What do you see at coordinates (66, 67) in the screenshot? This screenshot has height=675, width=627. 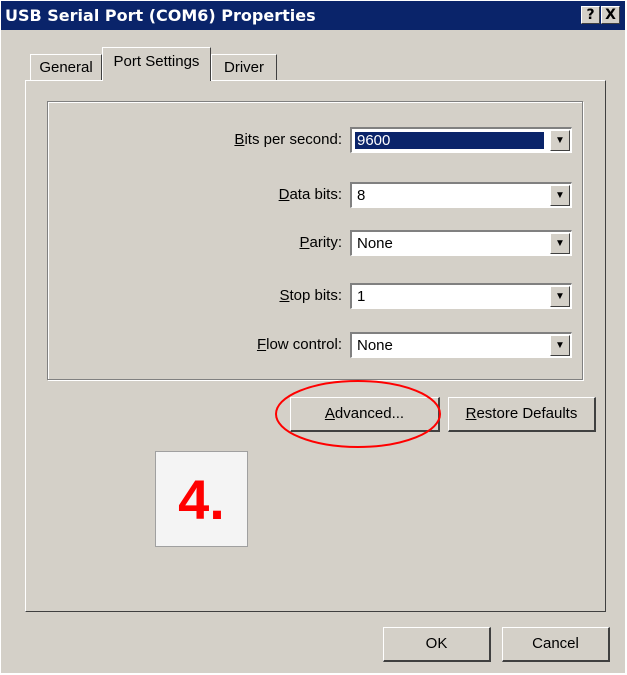 I see `tab-general: General` at bounding box center [66, 67].